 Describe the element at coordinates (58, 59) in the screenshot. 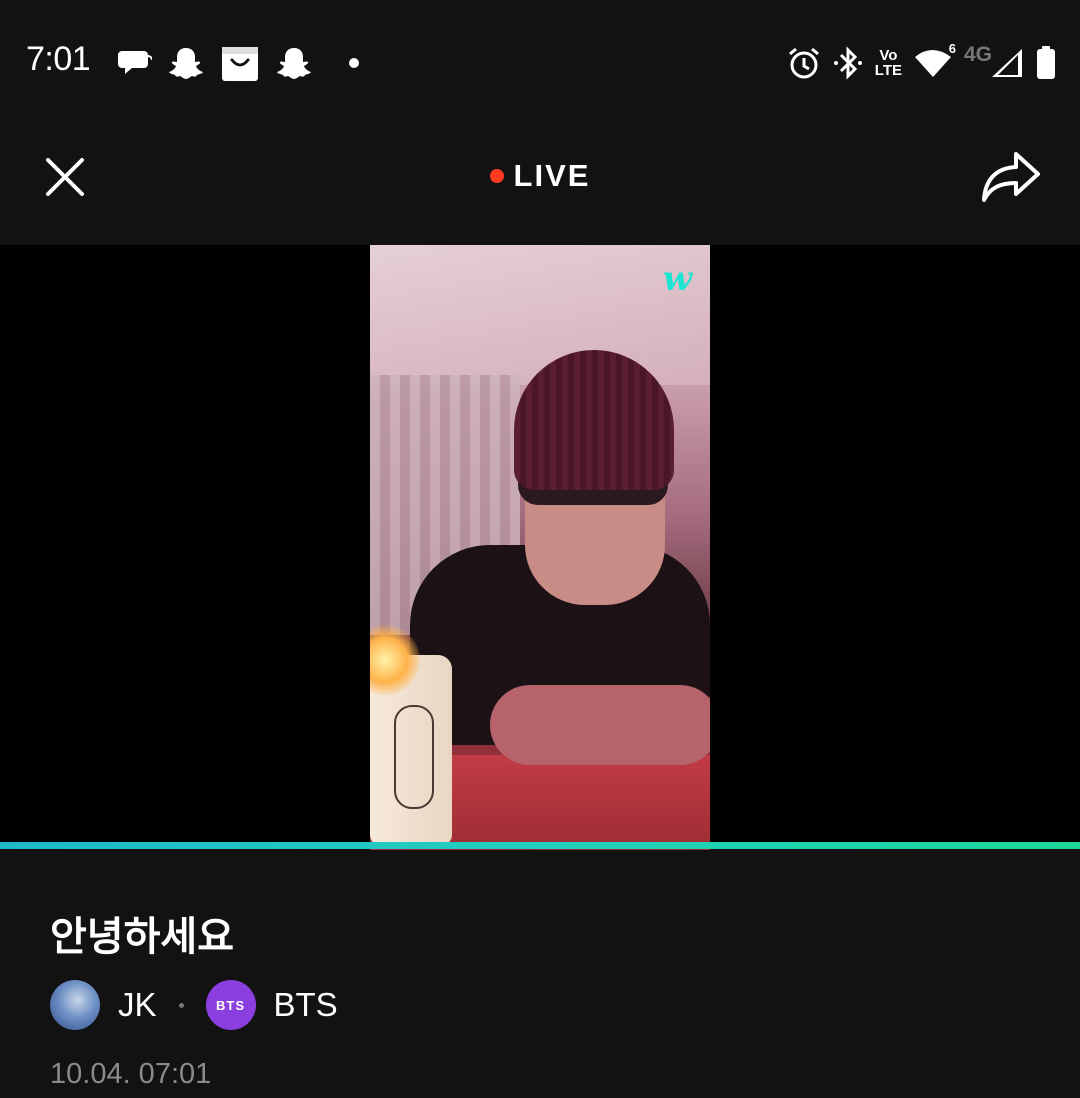

I see `status-time: 7:01` at that location.